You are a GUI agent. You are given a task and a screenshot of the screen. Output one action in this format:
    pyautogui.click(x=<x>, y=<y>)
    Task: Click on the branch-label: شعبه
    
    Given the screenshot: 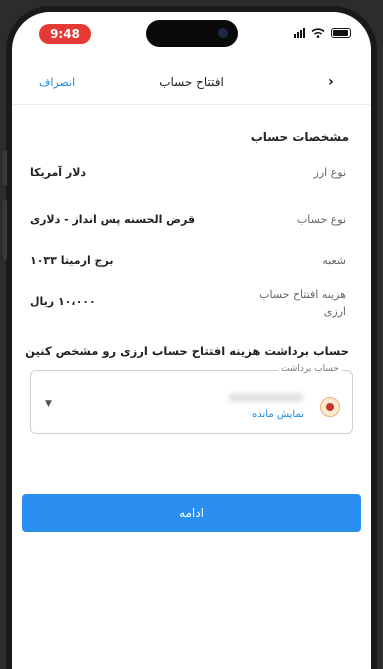 What is the action you would take?
    pyautogui.click(x=334, y=260)
    